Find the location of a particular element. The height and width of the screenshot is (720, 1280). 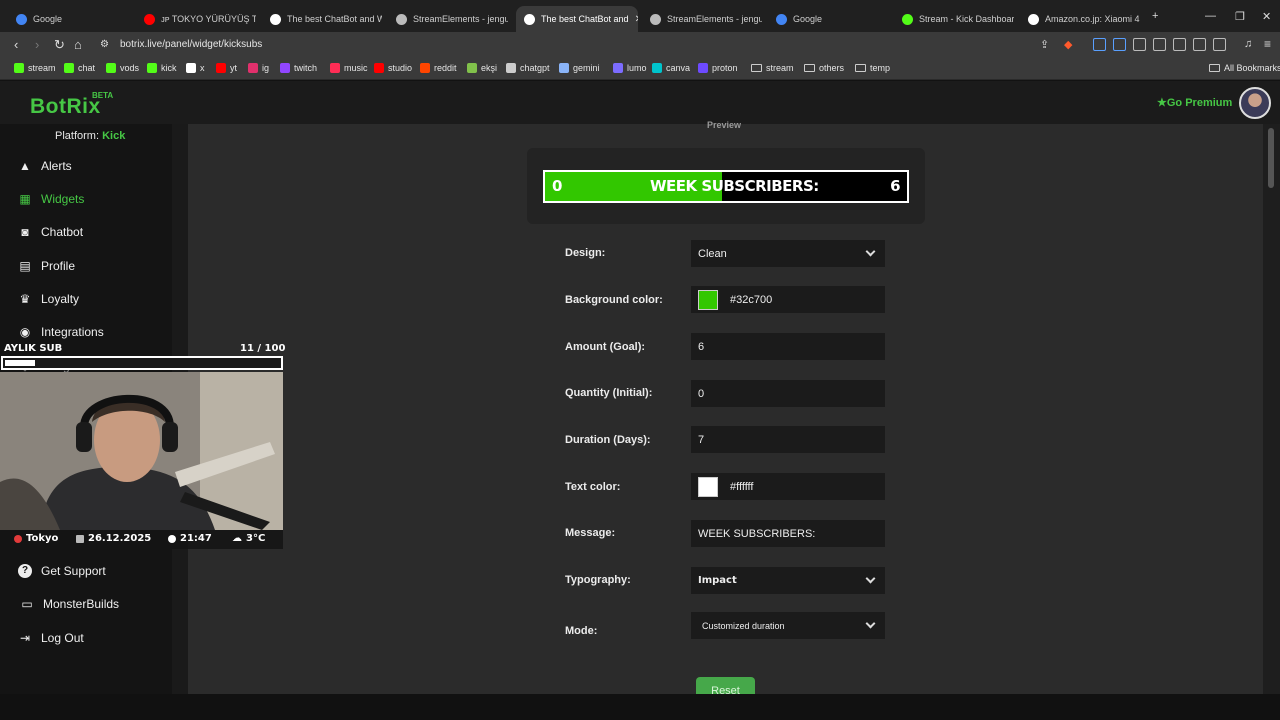

tab-title: Amazon.co.jp: Xiaomi 4K is located at coordinates (1092, 19).